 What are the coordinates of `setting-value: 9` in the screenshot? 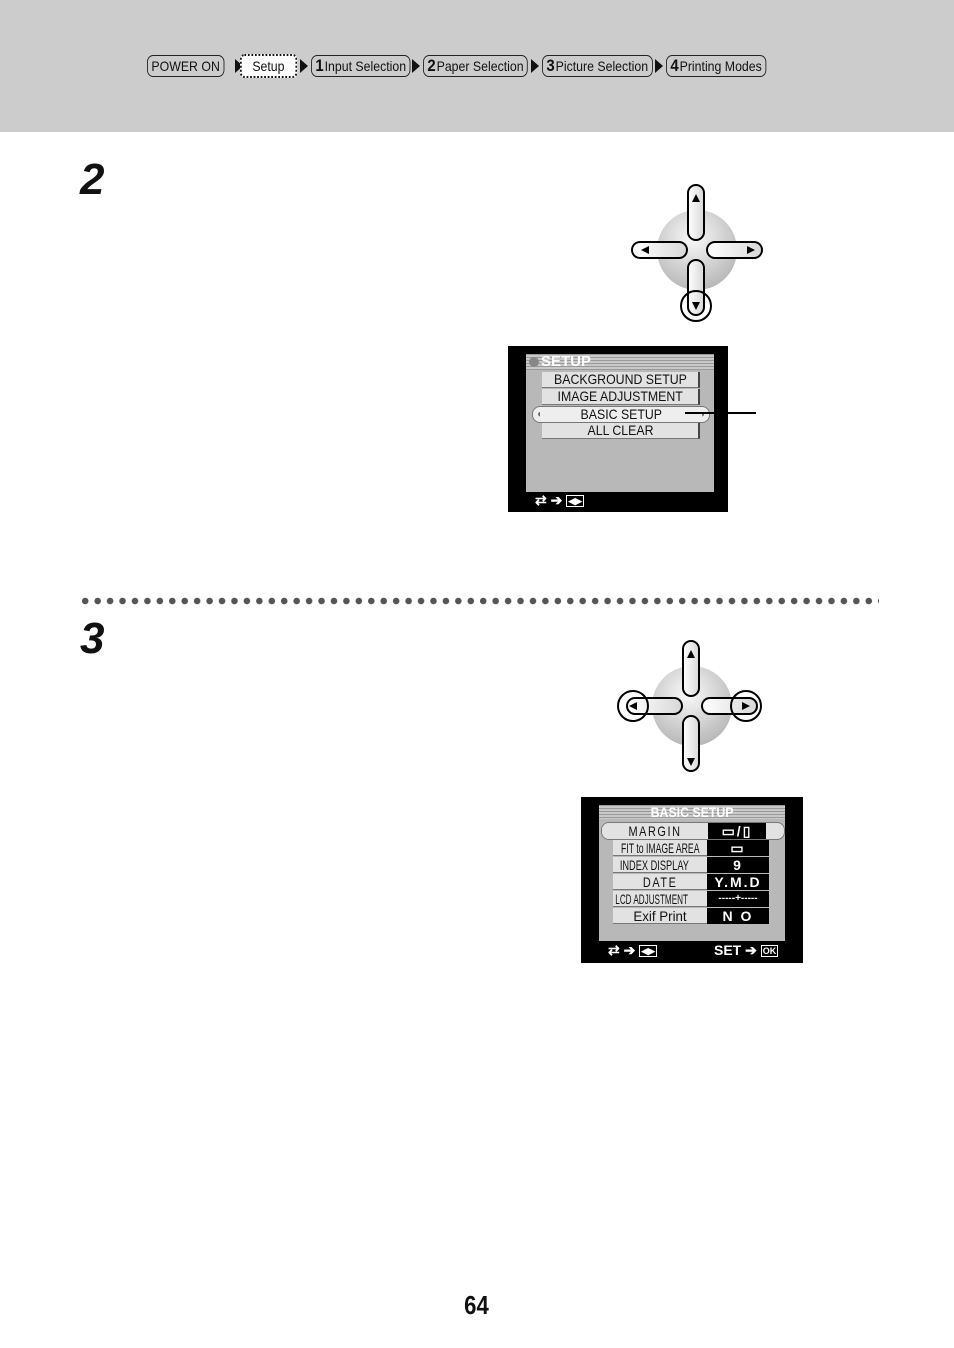 It's located at (739, 865).